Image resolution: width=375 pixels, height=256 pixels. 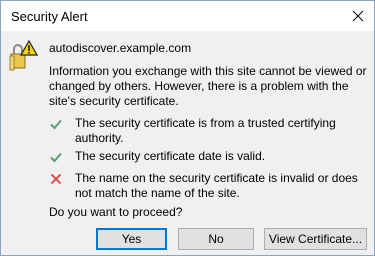 I want to click on check-item-date-valid: The security certificate date is valid., so click(x=211, y=157).